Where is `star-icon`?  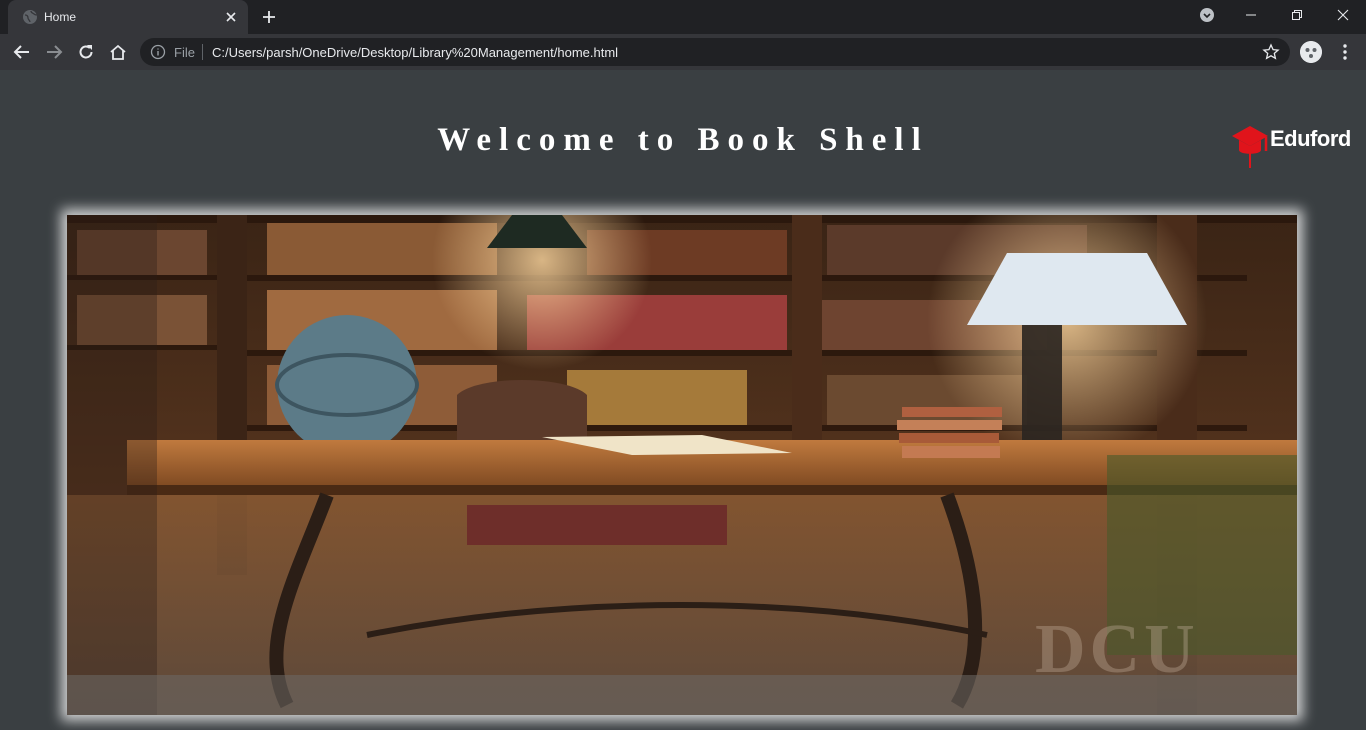 star-icon is located at coordinates (1271, 52).